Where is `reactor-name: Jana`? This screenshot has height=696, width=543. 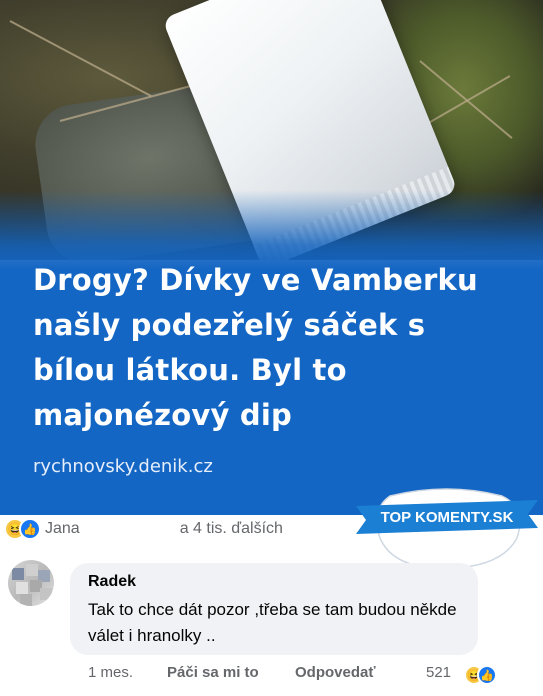
reactor-name: Jana is located at coordinates (62, 528).